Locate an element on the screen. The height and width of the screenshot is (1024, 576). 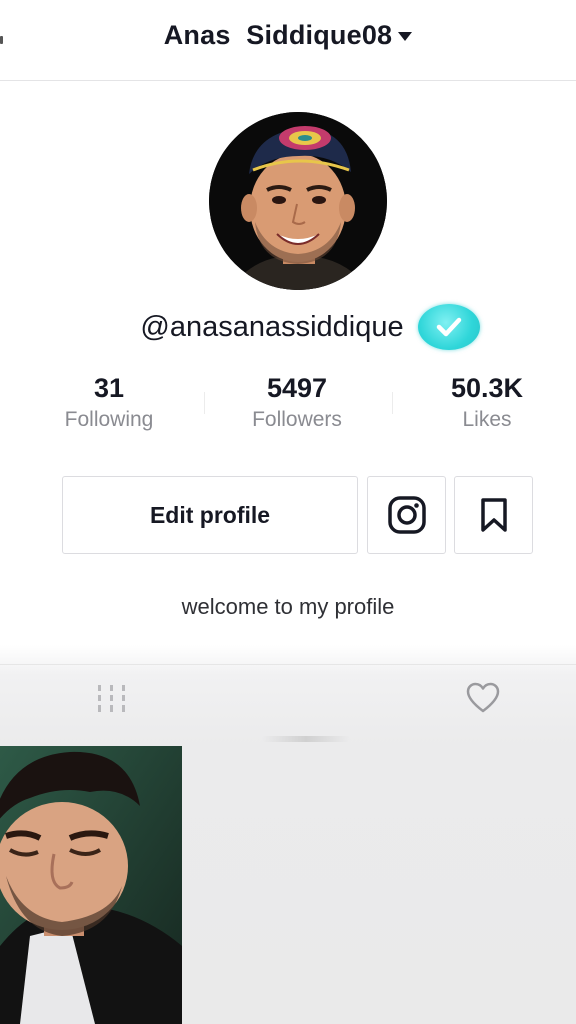
profile-bio: welcome to my profile is located at coordinates (288, 606).